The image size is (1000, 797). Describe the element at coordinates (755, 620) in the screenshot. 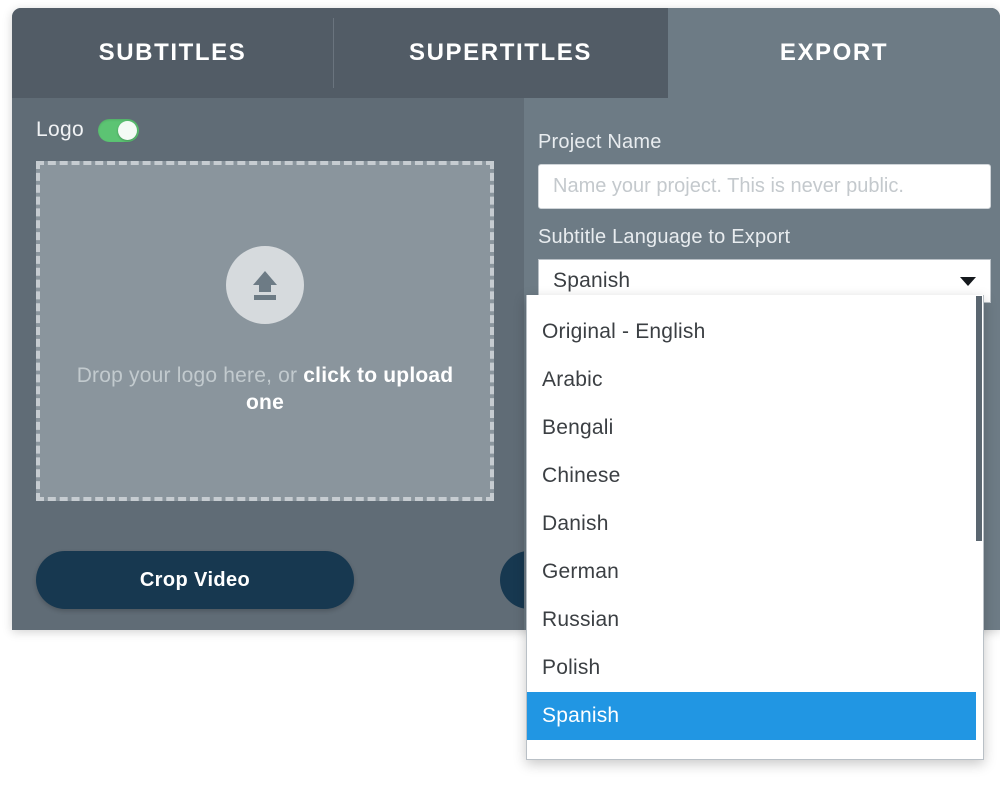

I see `dropdown-option: Russian` at that location.